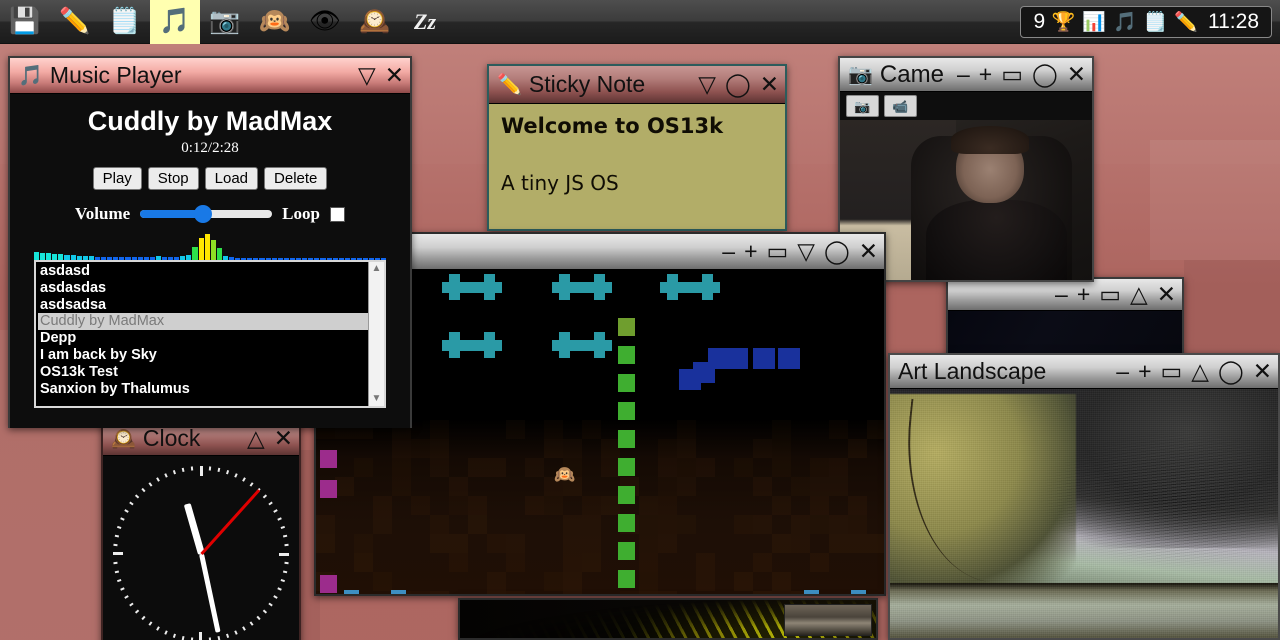 The height and width of the screenshot is (640, 1280). Describe the element at coordinates (375, 22) in the screenshot. I see `taskbar-clock-icon: 🕰️` at that location.